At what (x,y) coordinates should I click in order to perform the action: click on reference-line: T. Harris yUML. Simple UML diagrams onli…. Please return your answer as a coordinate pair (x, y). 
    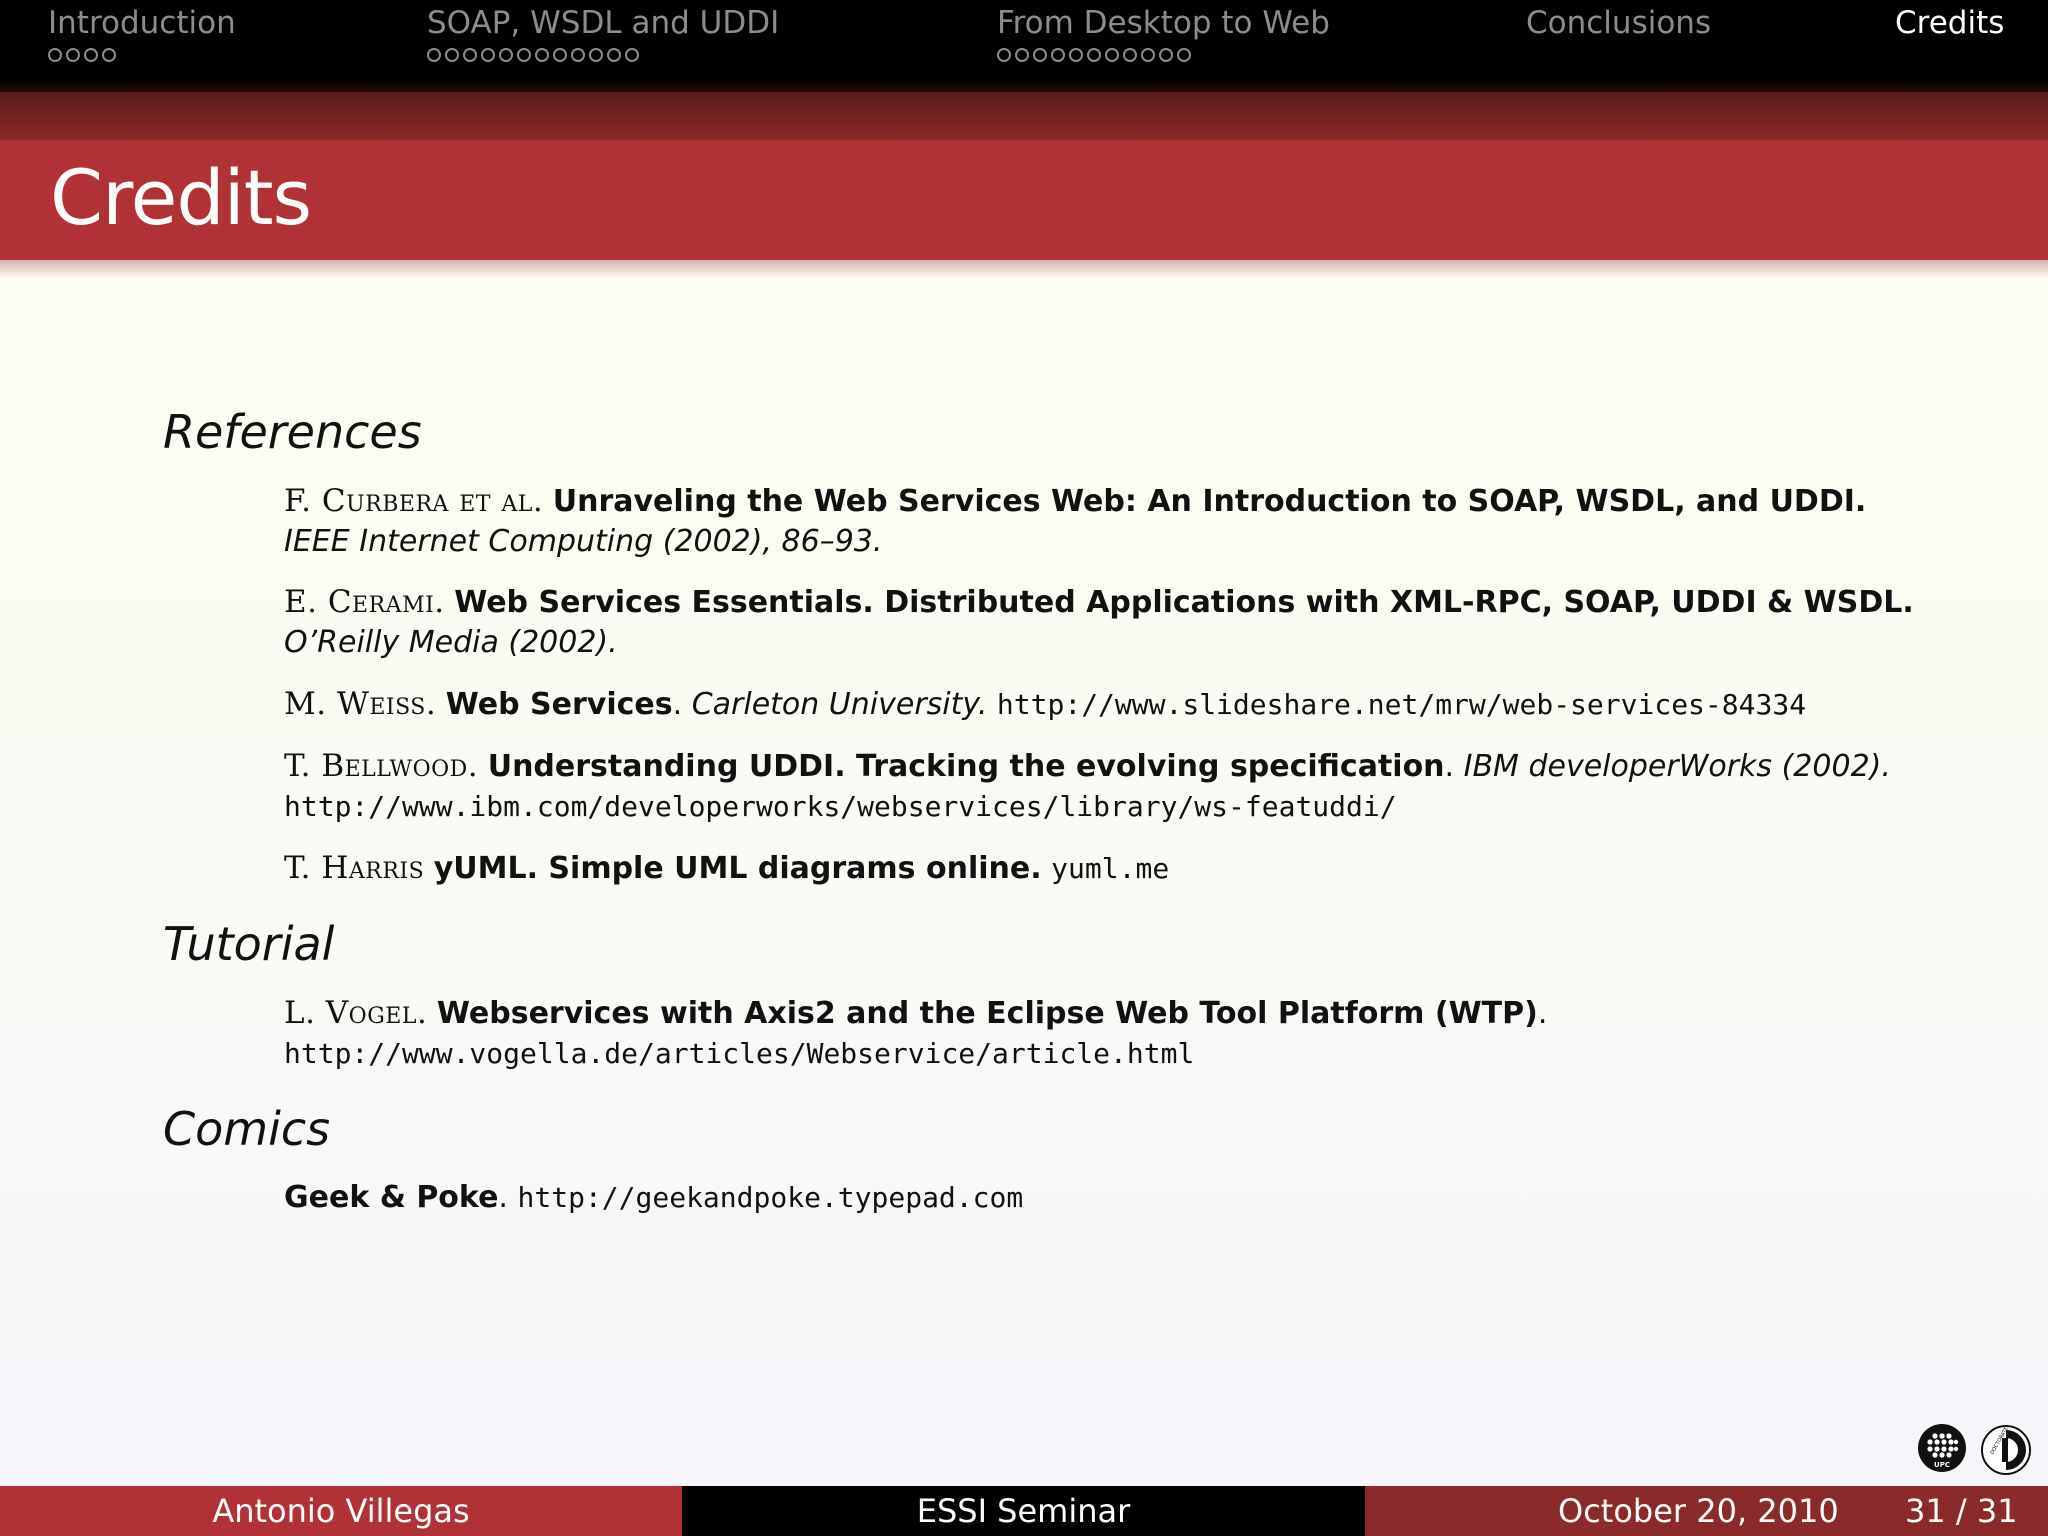
    Looking at the image, I should click on (1154, 868).